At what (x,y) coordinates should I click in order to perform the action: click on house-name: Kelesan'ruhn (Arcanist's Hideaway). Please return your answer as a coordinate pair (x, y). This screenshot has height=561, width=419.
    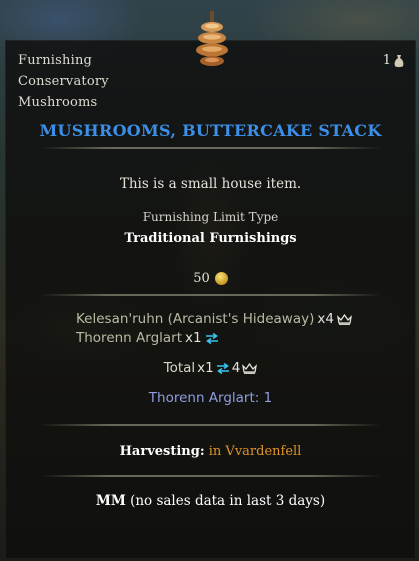
    Looking at the image, I should click on (195, 319).